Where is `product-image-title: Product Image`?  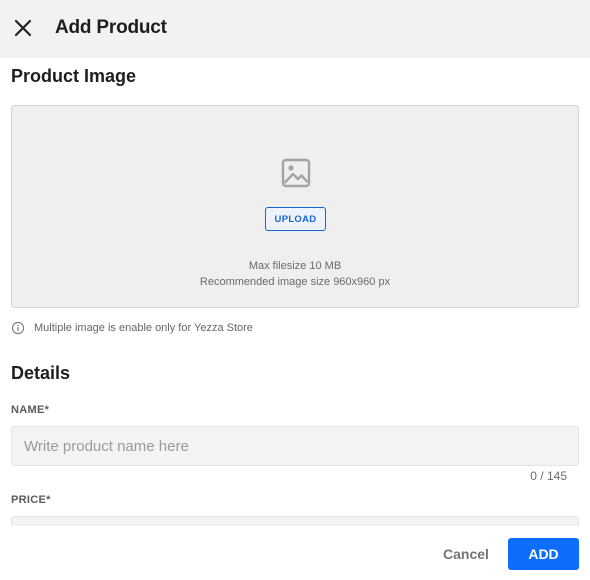 product-image-title: Product Image is located at coordinates (74, 76).